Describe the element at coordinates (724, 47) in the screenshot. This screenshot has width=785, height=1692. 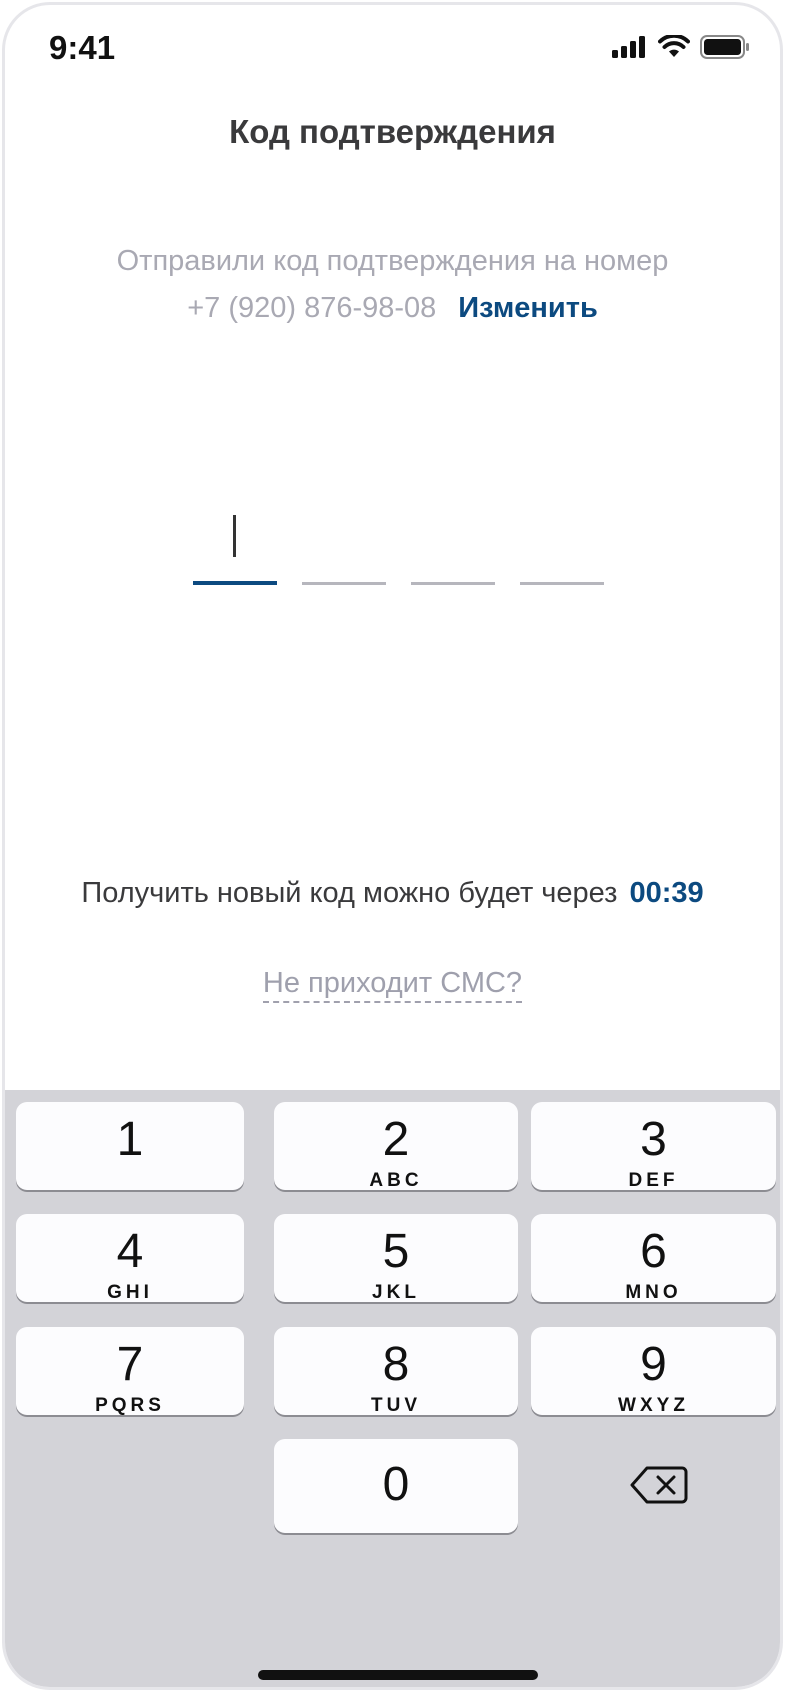
I see `battery-icon` at that location.